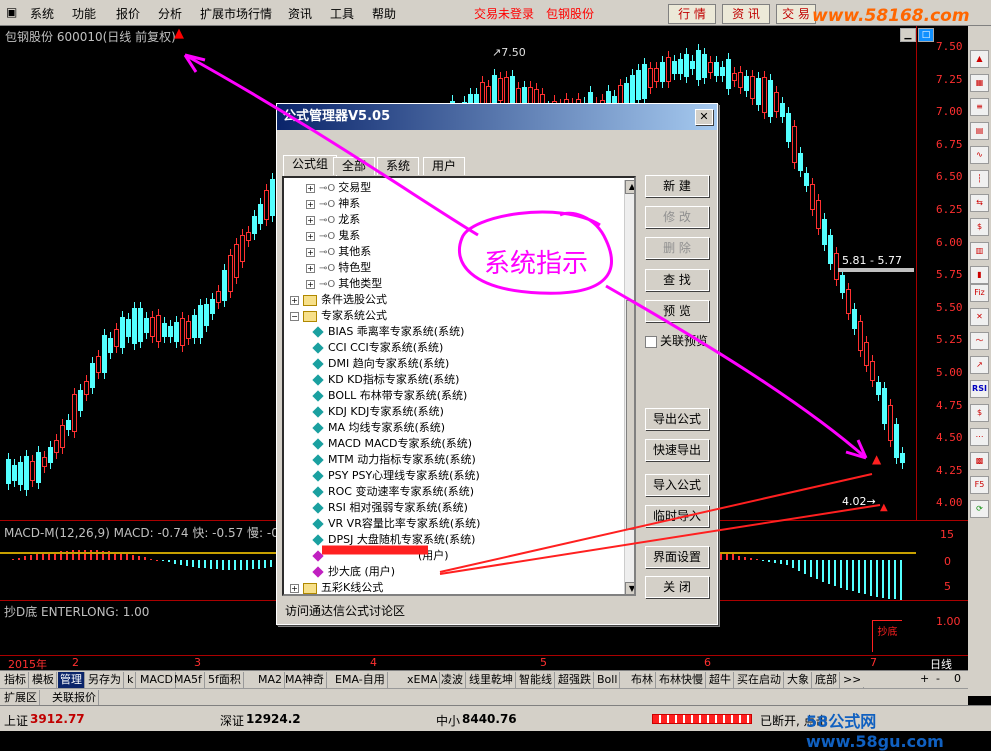  What do you see at coordinates (536, 261) in the screenshot?
I see `annotation-label: 系统指示` at bounding box center [536, 261].